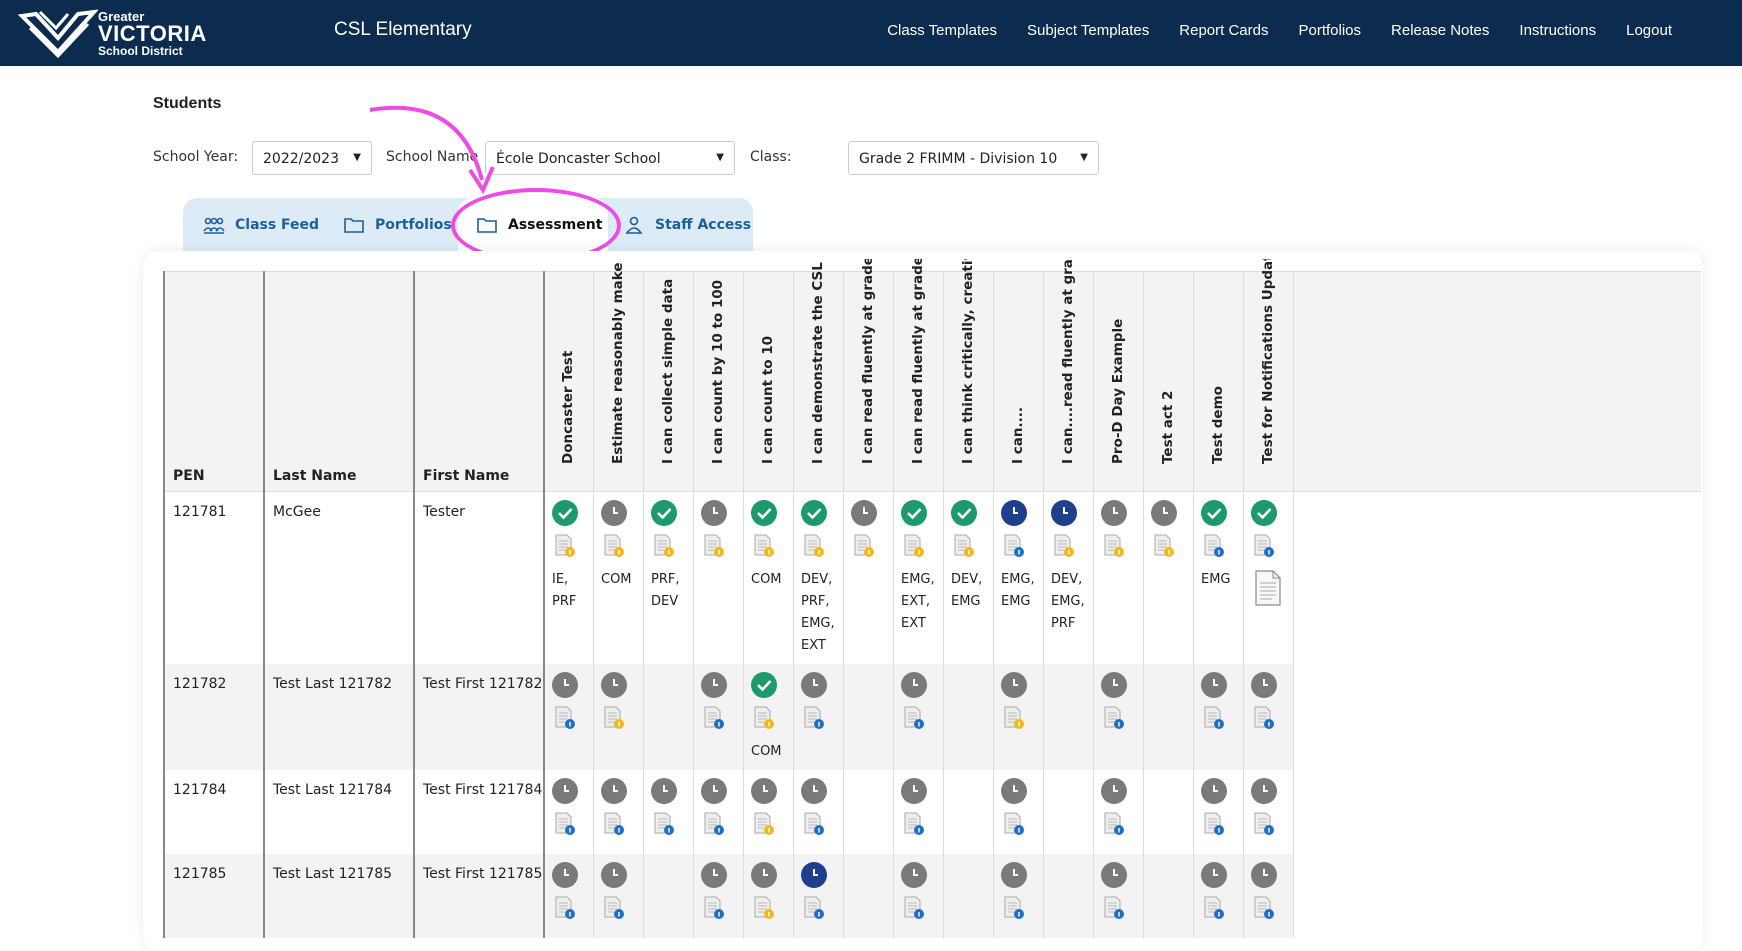 This screenshot has height=951, width=1742. I want to click on assessment-column-header: Estimate reasonably make pr, so click(618, 375).